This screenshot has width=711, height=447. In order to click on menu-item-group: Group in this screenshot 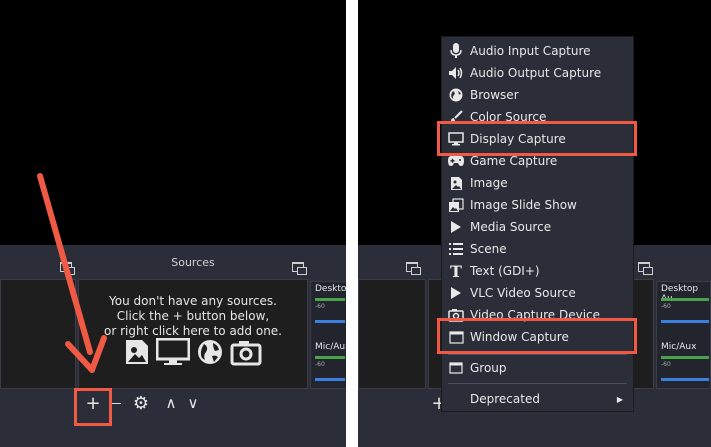, I will do `click(537, 368)`.